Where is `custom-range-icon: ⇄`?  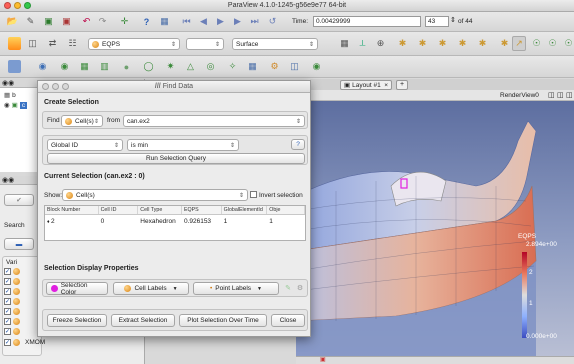
custom-range-icon: ⇄ is located at coordinates (52, 43).